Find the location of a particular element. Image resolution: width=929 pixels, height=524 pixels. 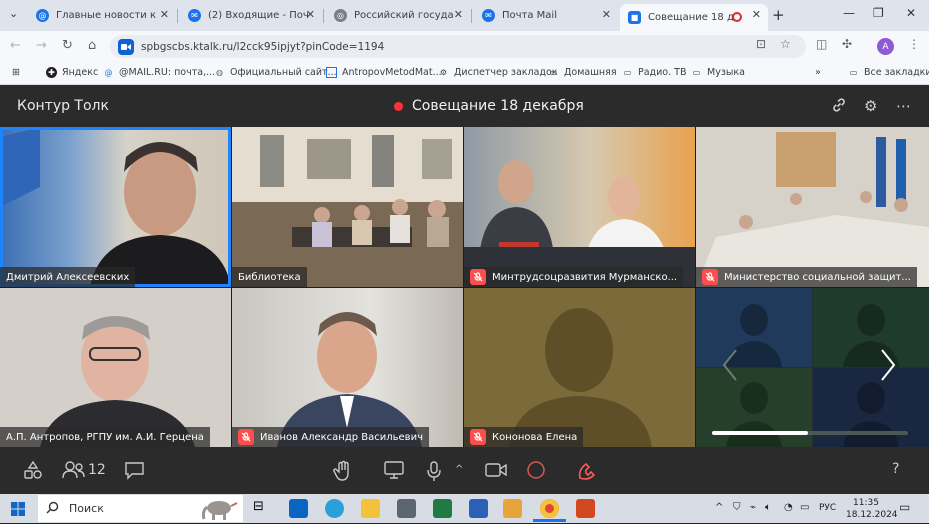

bookmark-folder-radio: ▭ Радио. ТВ is located at coordinates (654, 72).